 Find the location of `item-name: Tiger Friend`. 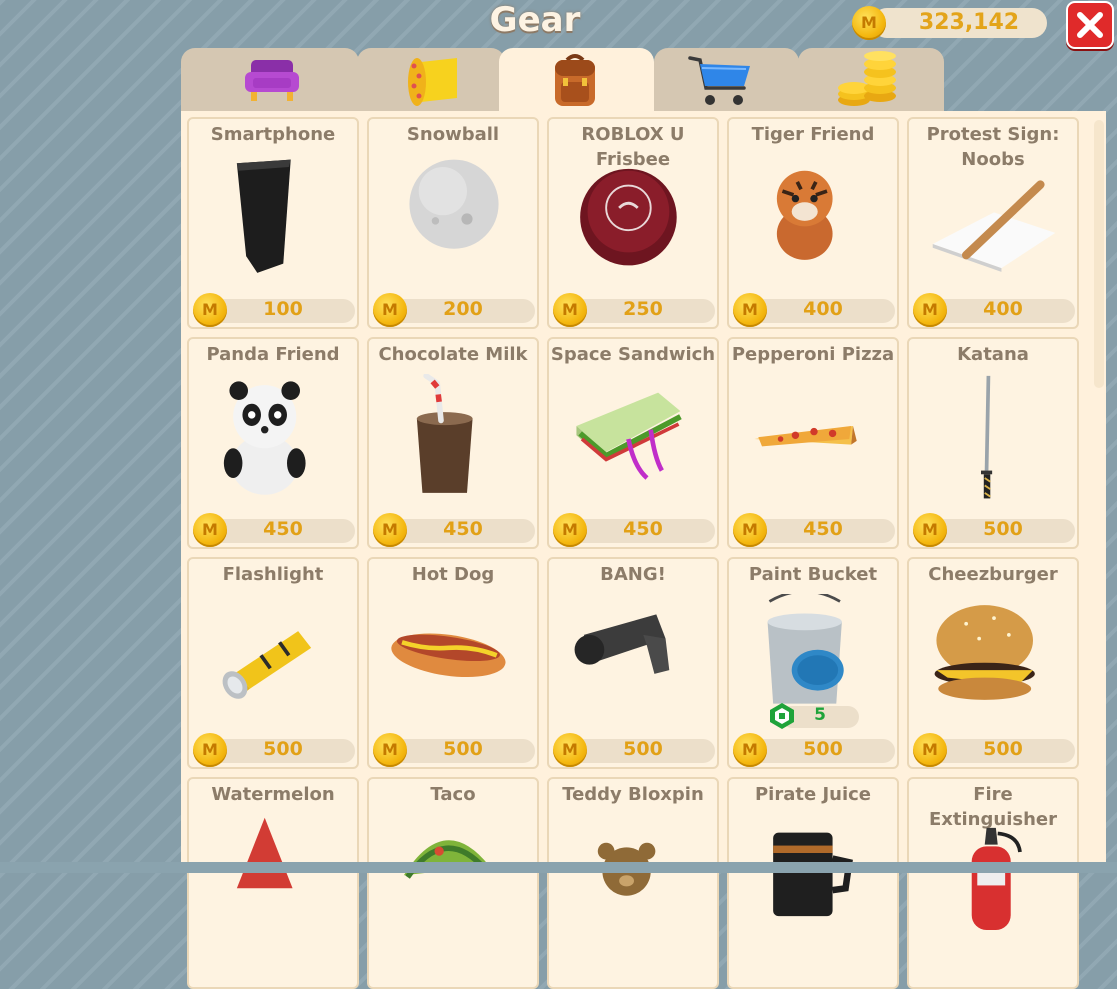

item-name: Tiger Friend is located at coordinates (813, 134).